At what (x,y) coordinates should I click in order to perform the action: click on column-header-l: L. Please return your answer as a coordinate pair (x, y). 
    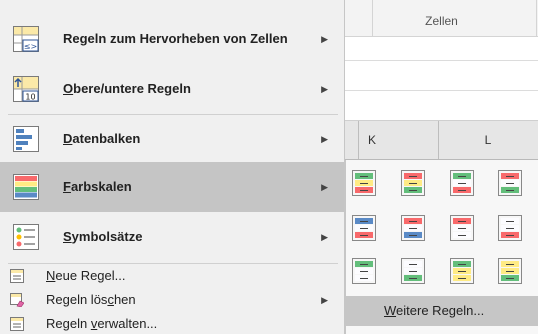
    Looking at the image, I should click on (488, 140).